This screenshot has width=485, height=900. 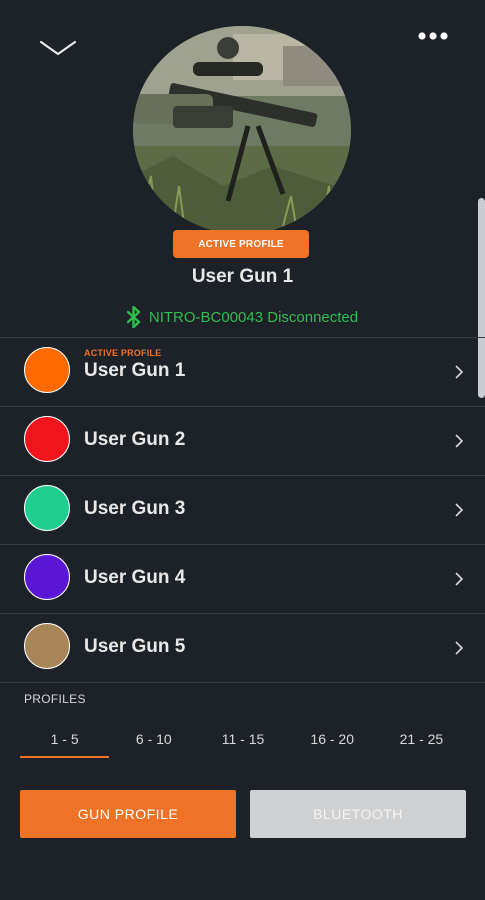 I want to click on tab-profiles-16-20: 16 - 20, so click(x=332, y=741).